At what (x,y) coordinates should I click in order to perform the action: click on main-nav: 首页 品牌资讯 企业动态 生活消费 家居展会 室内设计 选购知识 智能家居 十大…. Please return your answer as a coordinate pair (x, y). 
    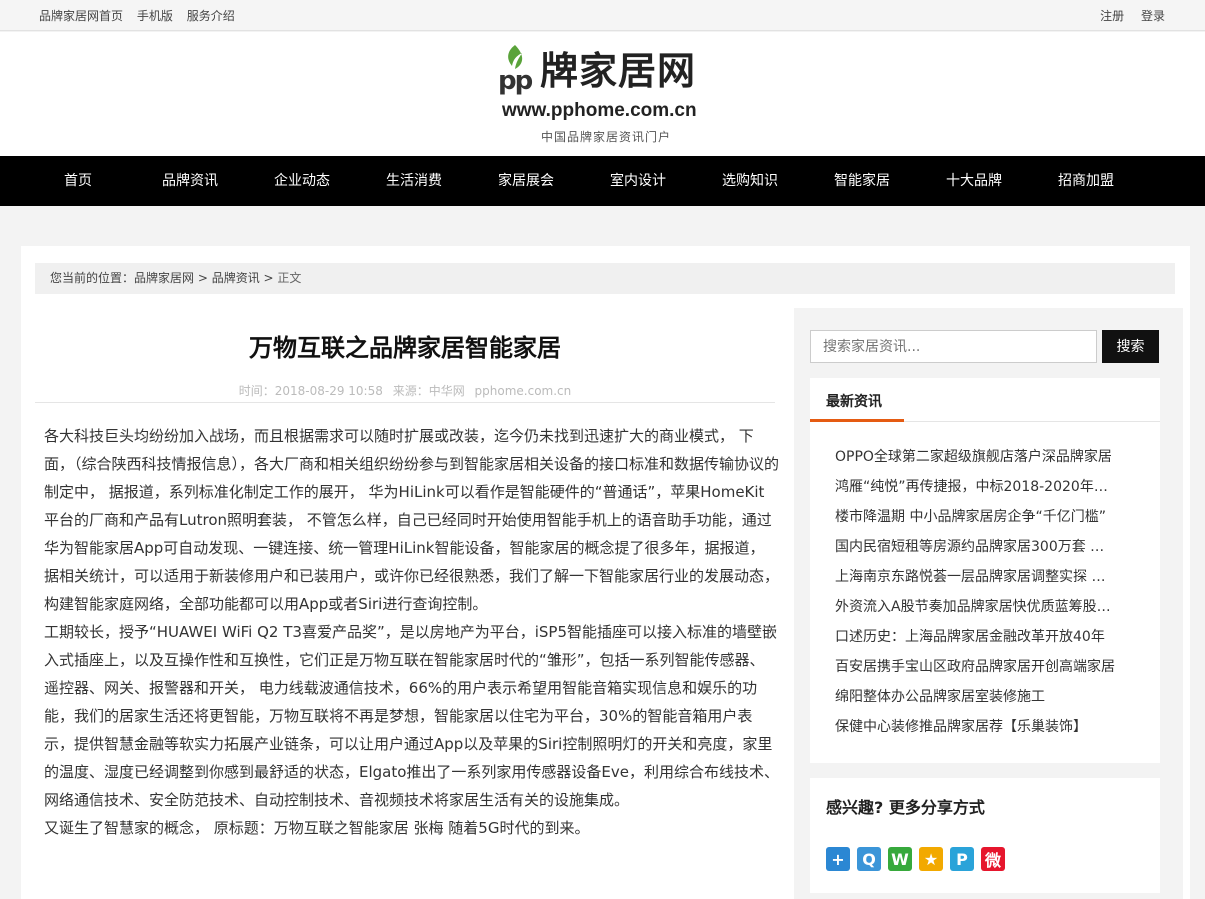
    Looking at the image, I should click on (602, 181).